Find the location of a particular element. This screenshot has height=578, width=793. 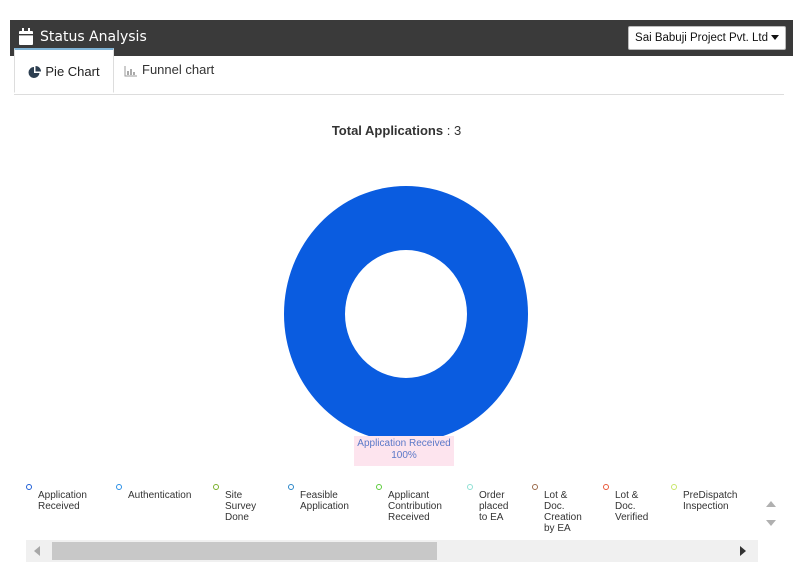

scroll-left-arrow-icon is located at coordinates (37, 551).